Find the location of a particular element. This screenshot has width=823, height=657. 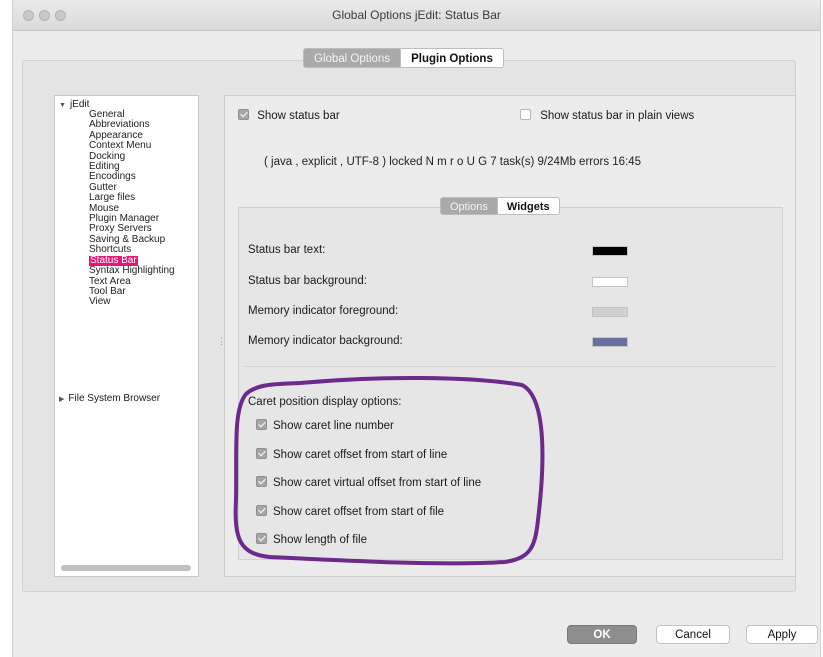

tree-item-label: Syntax Highlighting is located at coordinates (132, 271).